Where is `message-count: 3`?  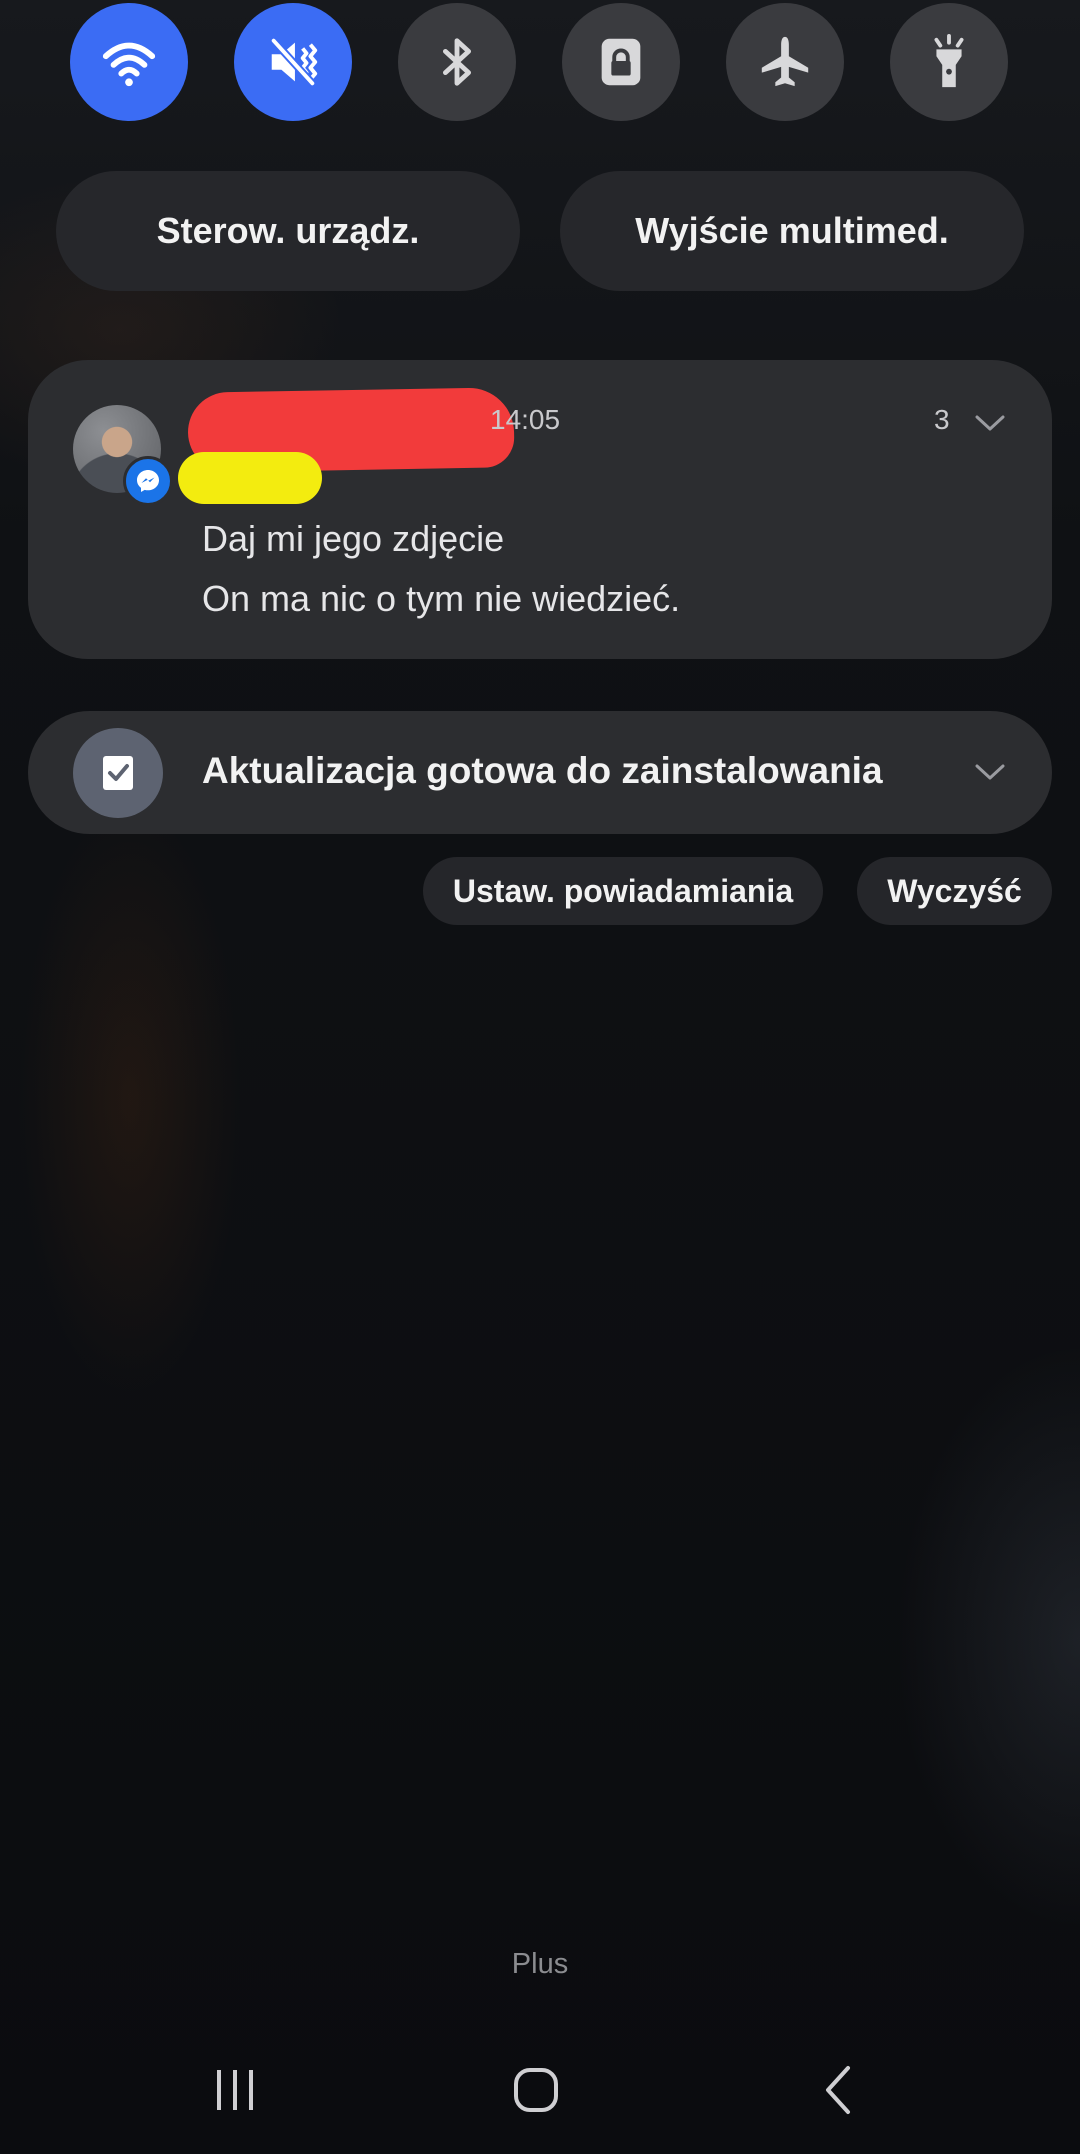 message-count: 3 is located at coordinates (942, 419).